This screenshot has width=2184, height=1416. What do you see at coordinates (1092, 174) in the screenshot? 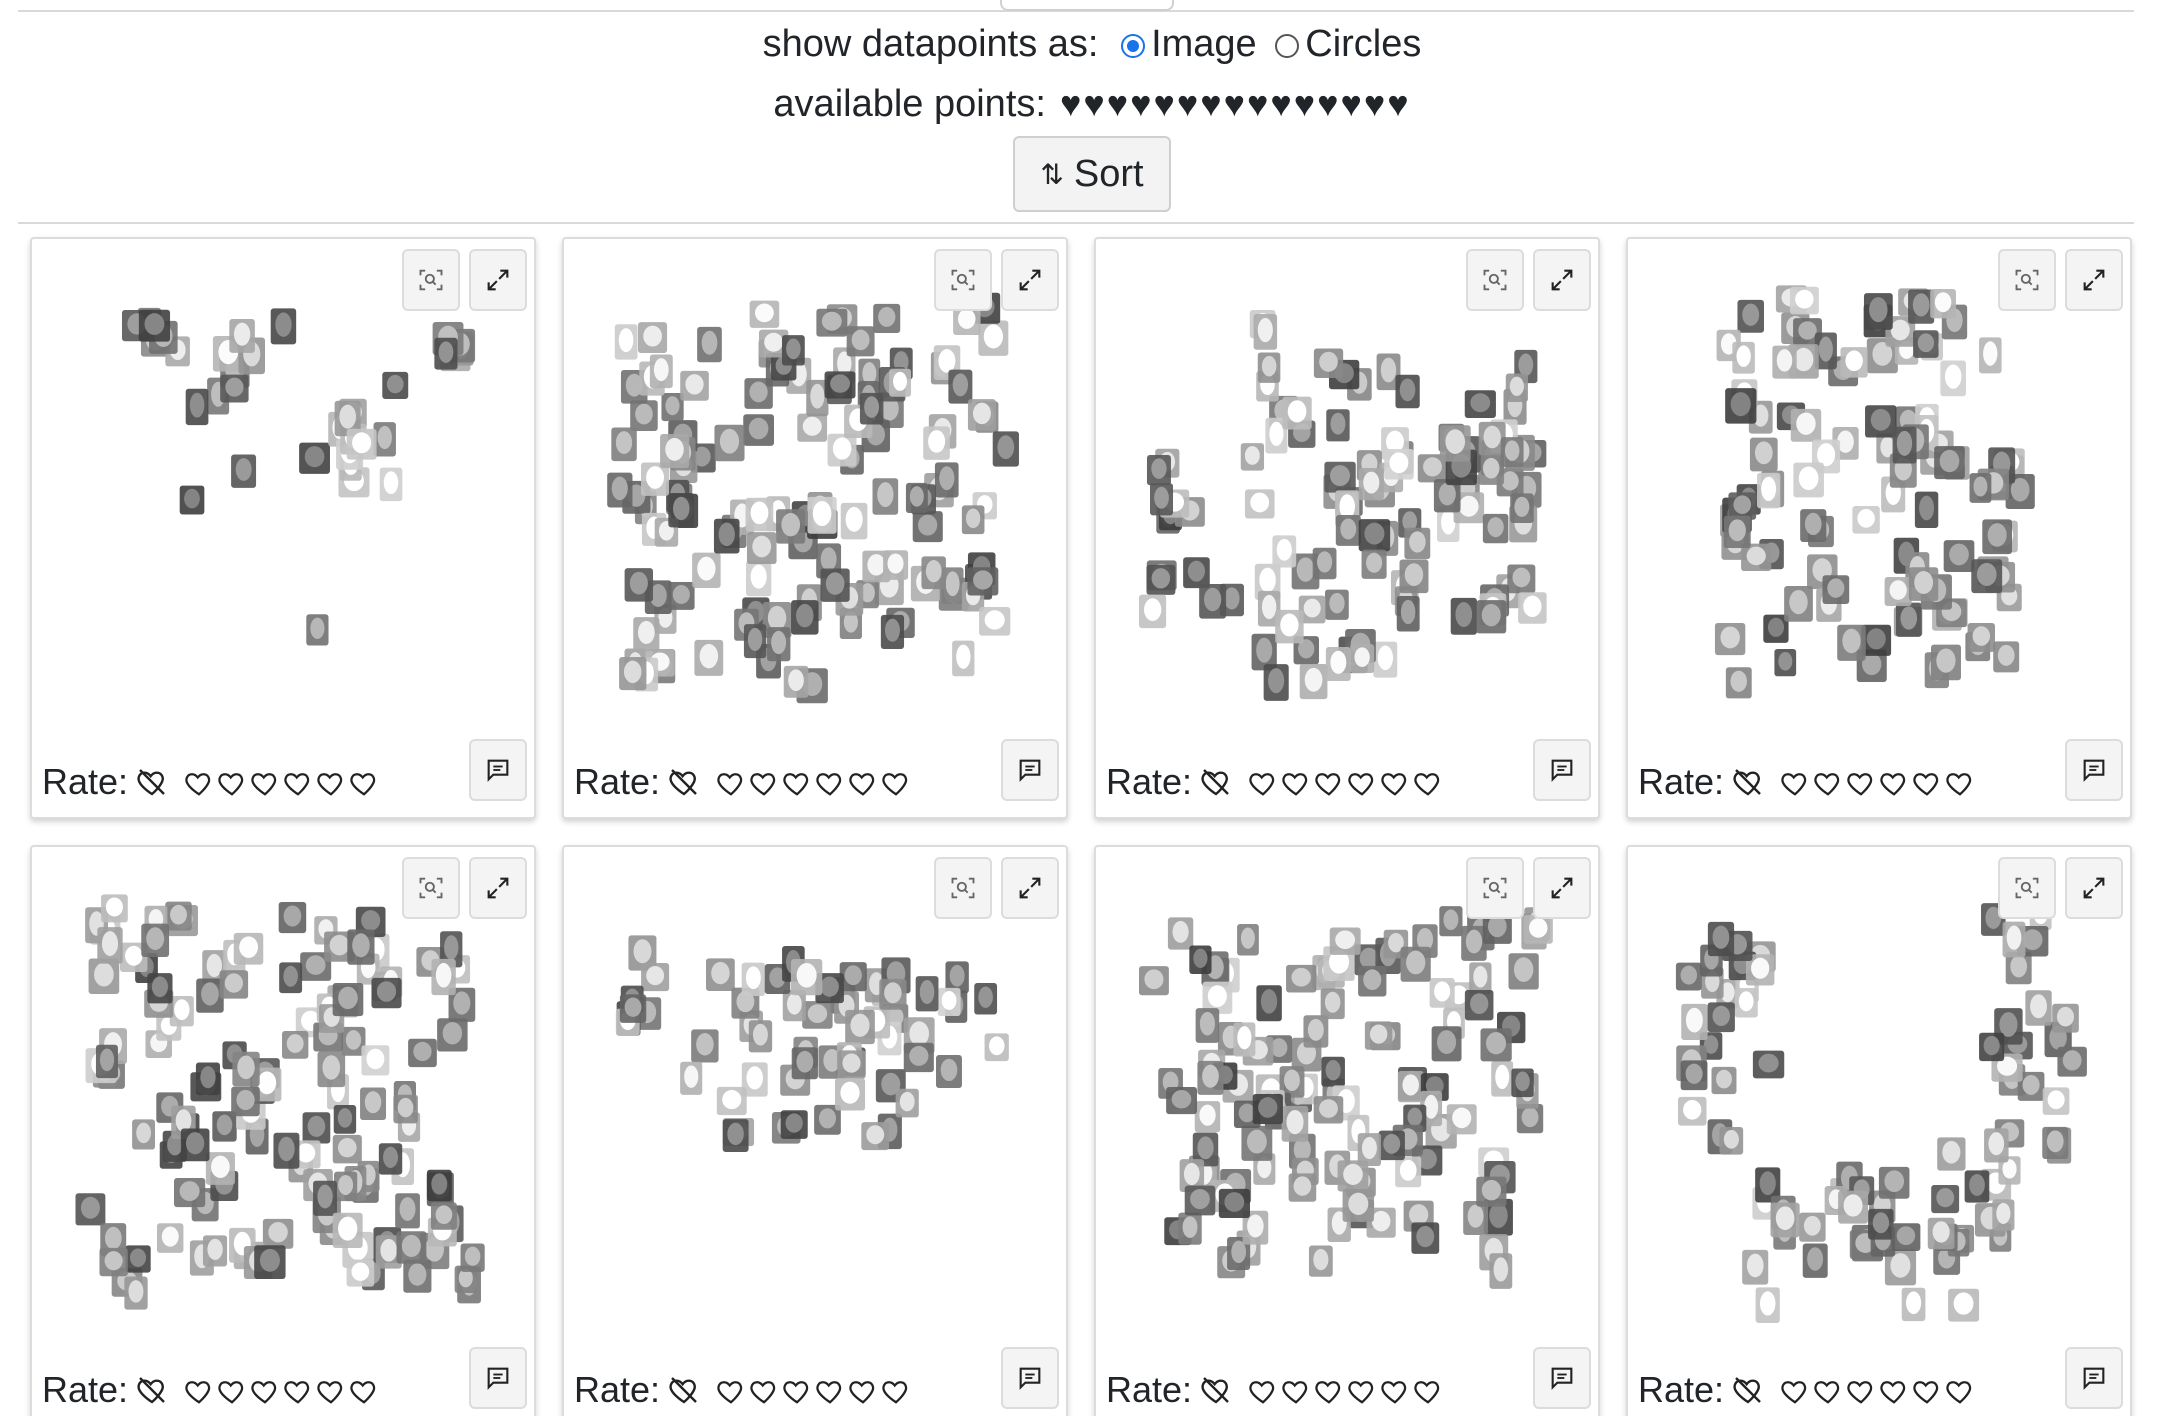
I see `sort-button: ⇅ Sort` at bounding box center [1092, 174].